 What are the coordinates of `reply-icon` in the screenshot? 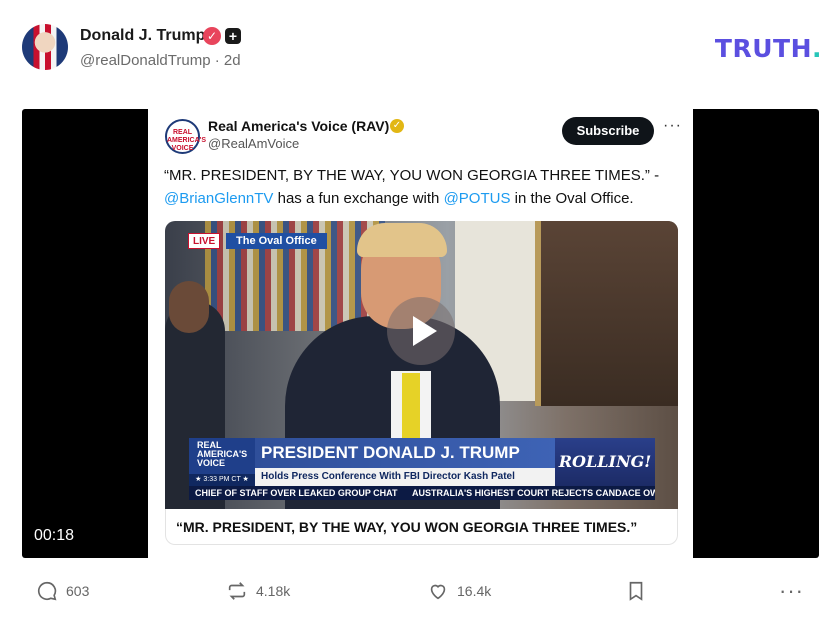 It's located at (47, 591).